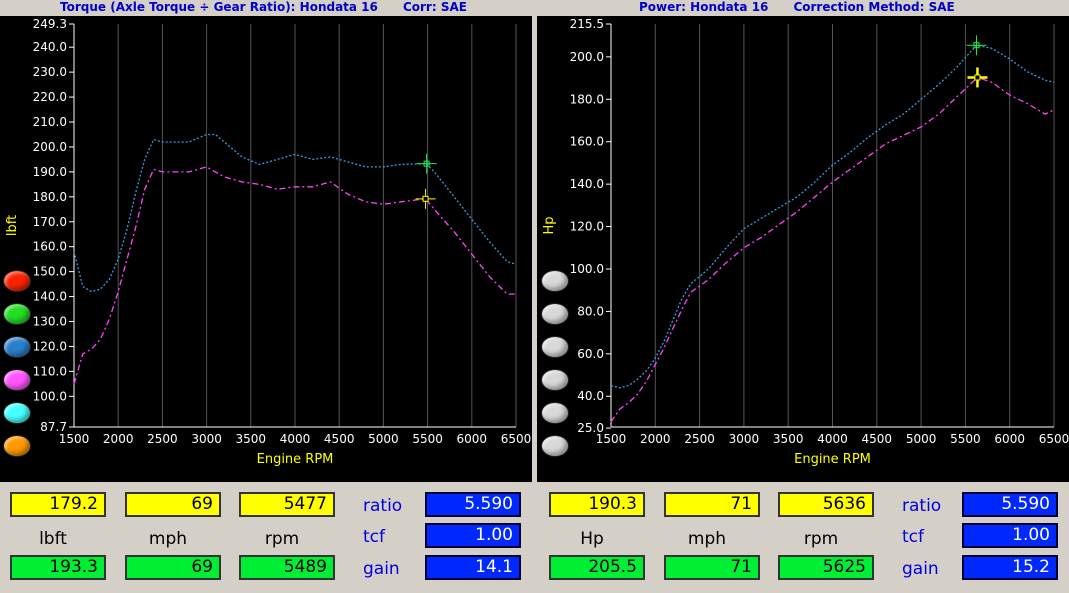 The width and height of the screenshot is (1069, 593). Describe the element at coordinates (50, 371) in the screenshot. I see `torque-y-tick-label: 110.0` at that location.